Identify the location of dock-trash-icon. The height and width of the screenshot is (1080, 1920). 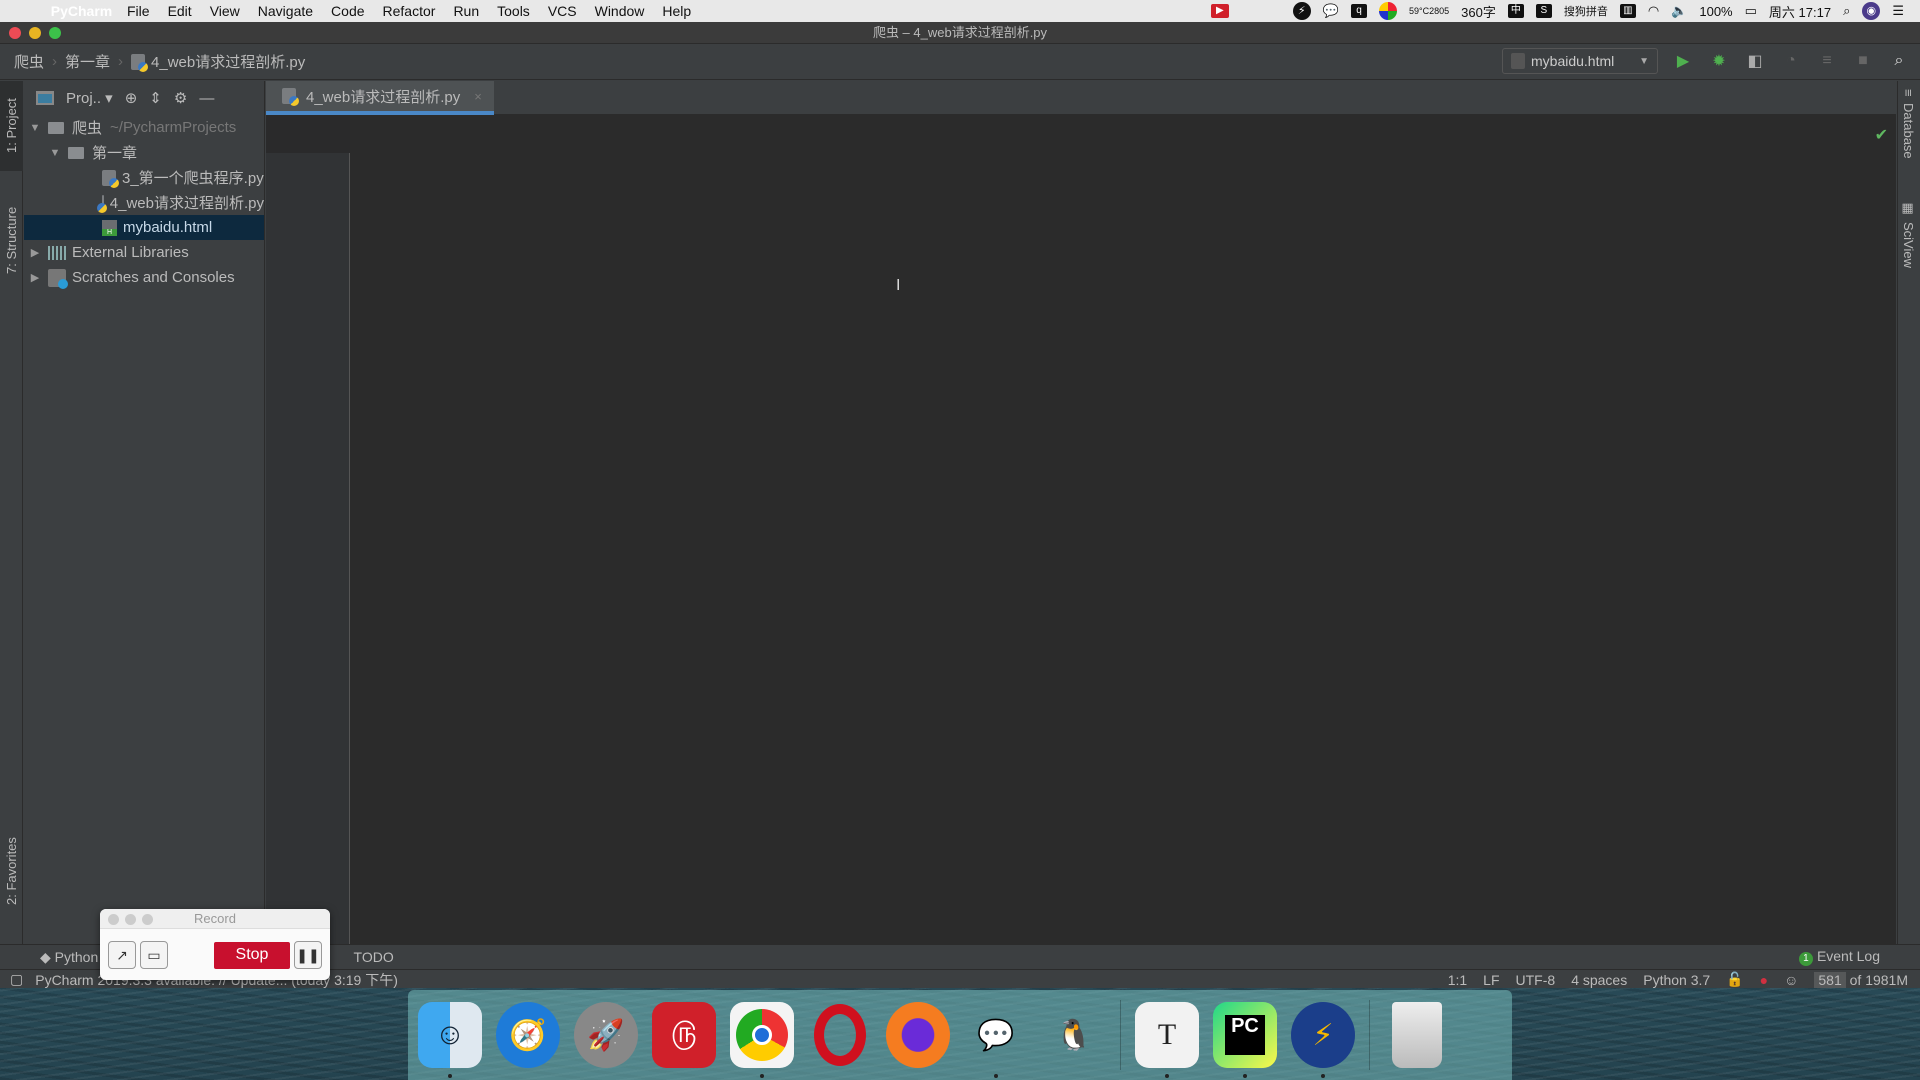
(1417, 1035).